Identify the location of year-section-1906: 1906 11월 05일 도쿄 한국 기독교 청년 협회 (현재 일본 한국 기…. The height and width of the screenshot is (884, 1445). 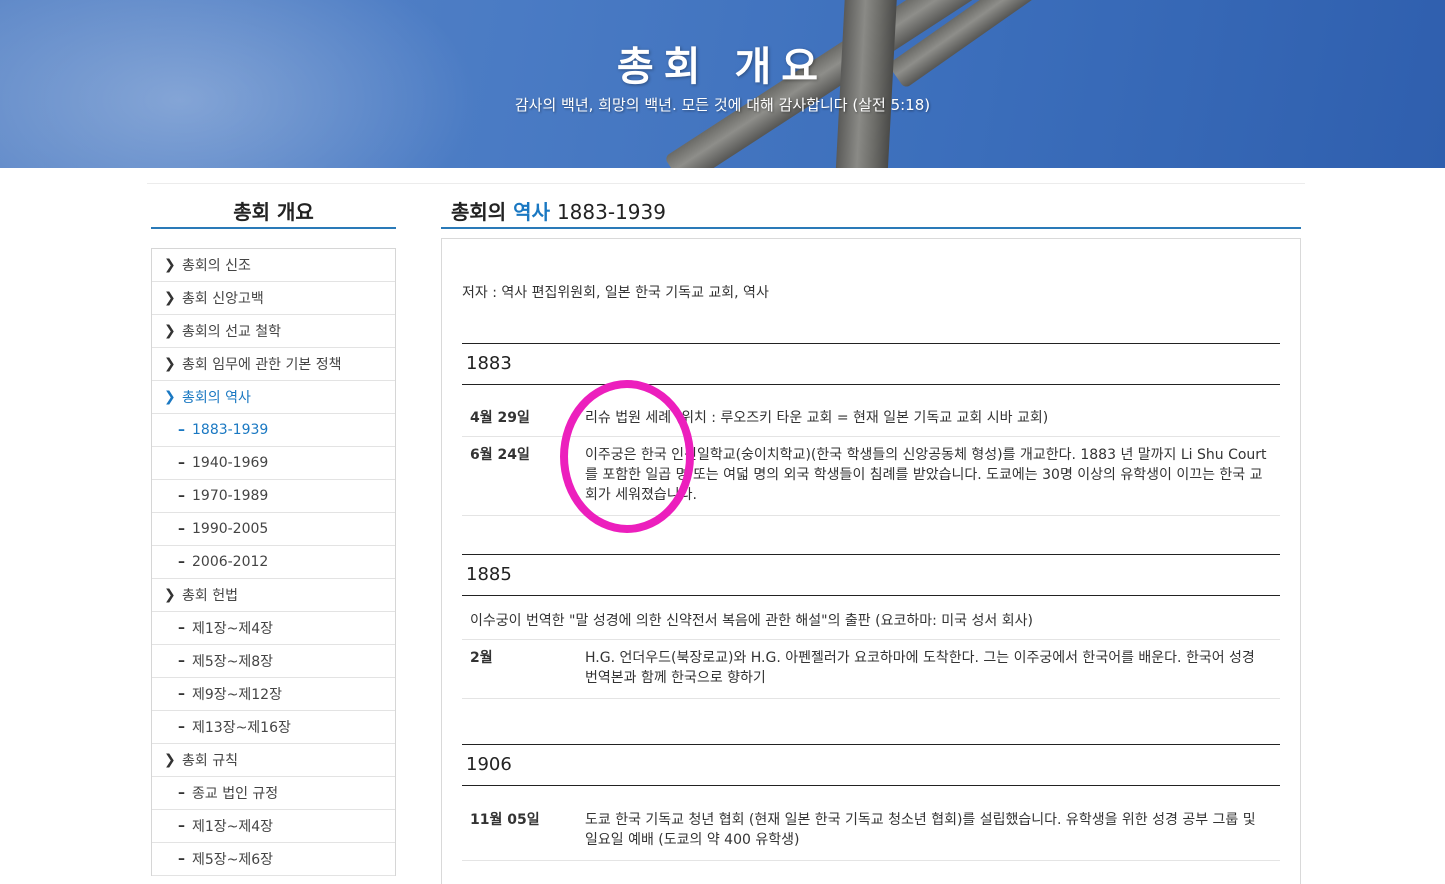
(871, 802).